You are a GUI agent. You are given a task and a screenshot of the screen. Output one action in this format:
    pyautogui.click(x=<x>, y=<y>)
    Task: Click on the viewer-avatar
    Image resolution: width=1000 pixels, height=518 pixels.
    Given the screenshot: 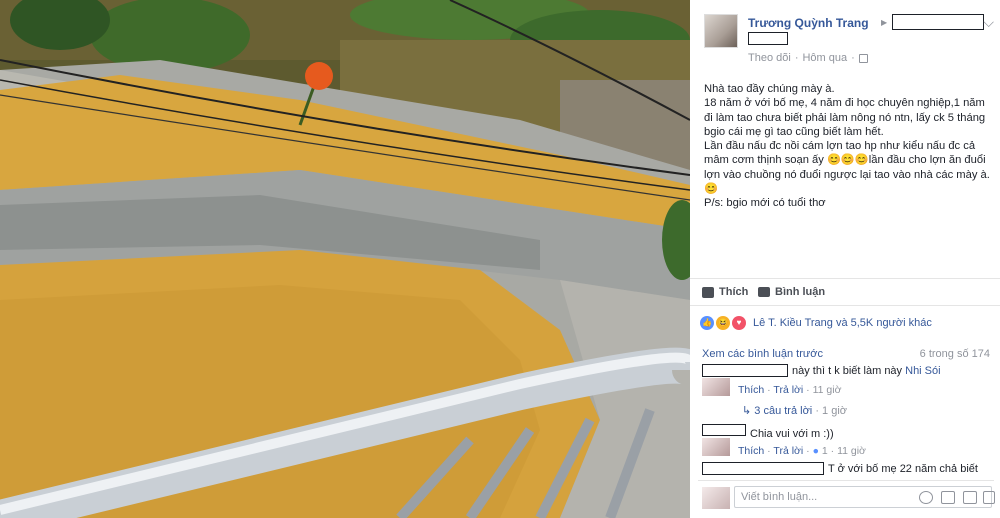 What is the action you would take?
    pyautogui.click(x=716, y=498)
    